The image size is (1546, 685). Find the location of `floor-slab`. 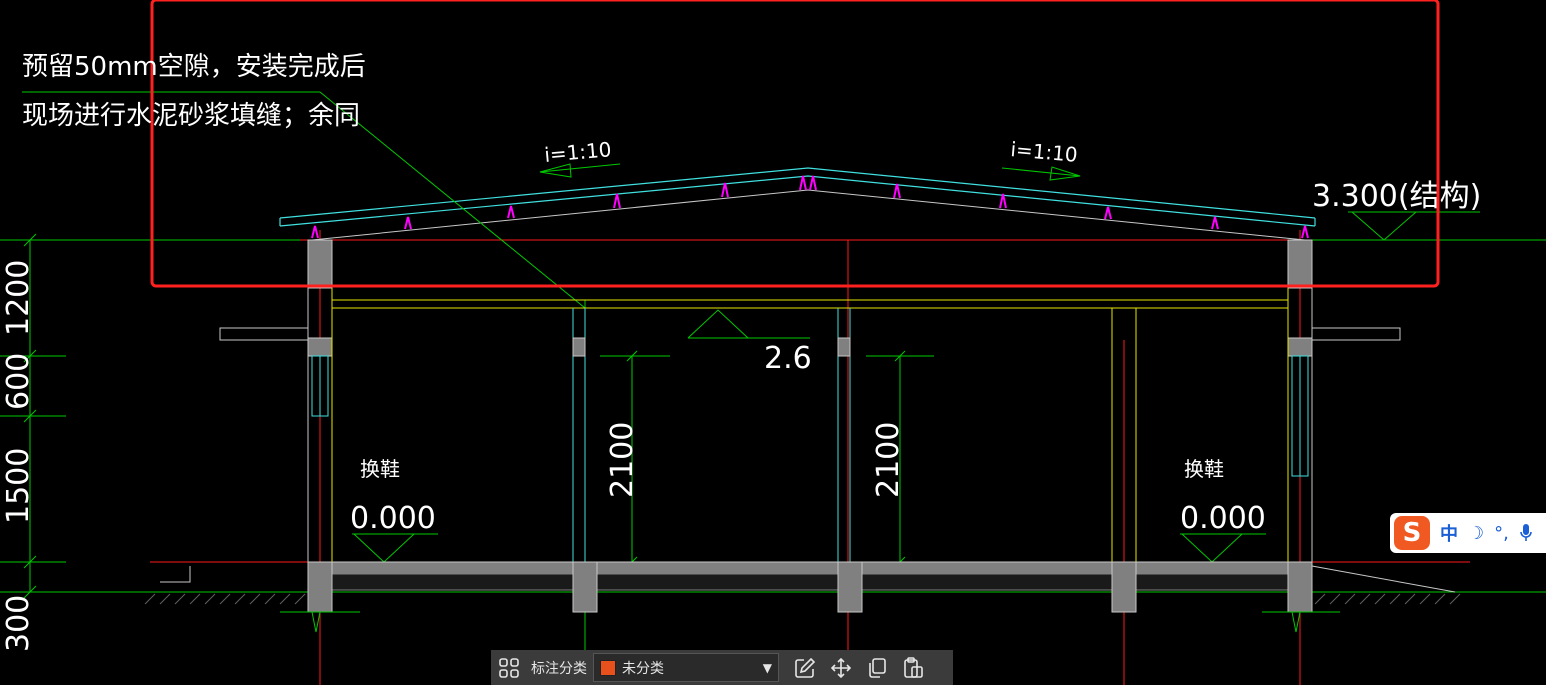

floor-slab is located at coordinates (810, 587).